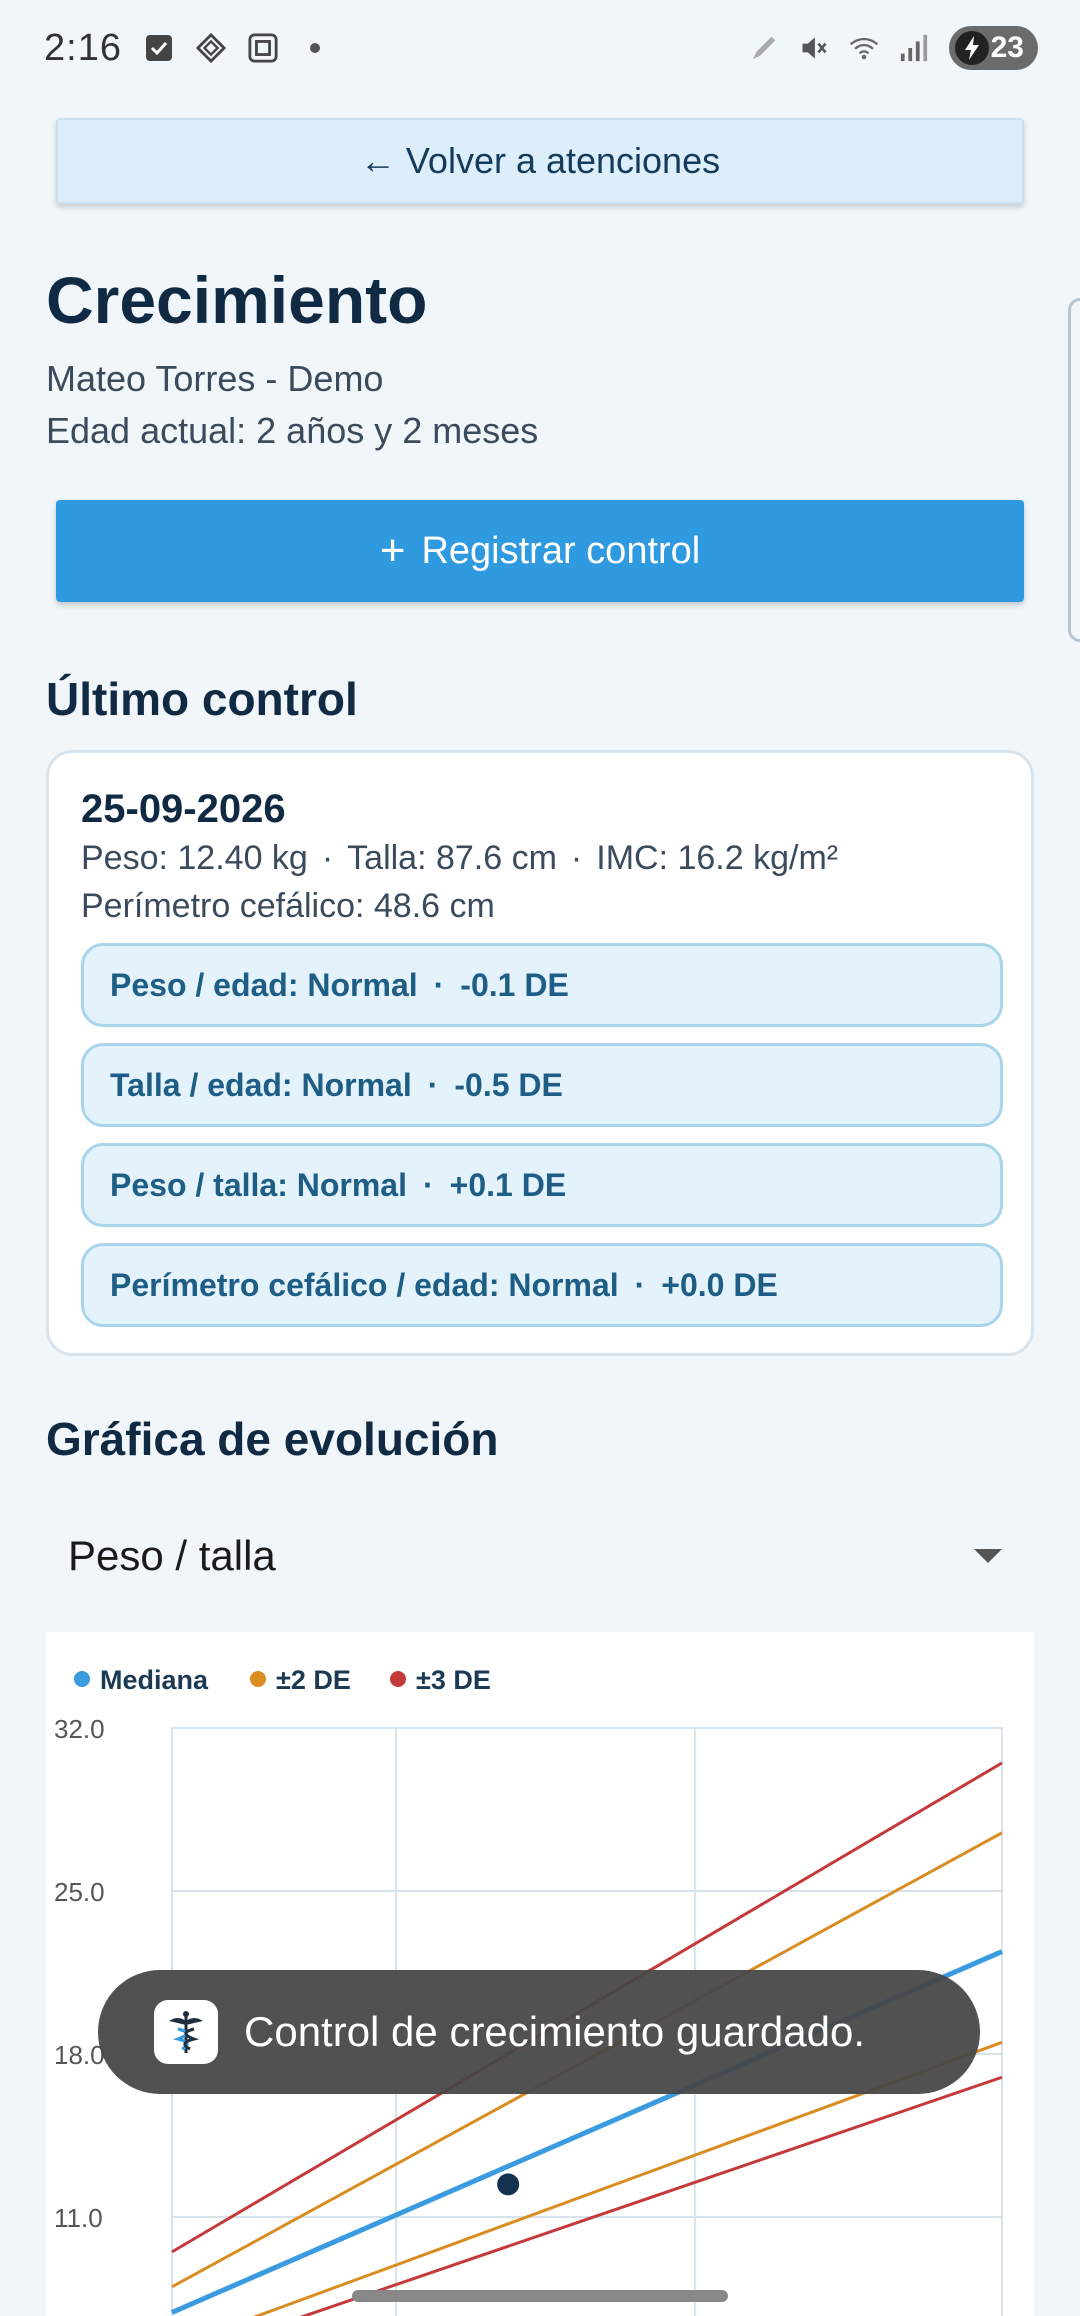 The width and height of the screenshot is (1080, 2316). Describe the element at coordinates (264, 984) in the screenshot. I see `indicator-label: Peso / edad: Normal` at that location.